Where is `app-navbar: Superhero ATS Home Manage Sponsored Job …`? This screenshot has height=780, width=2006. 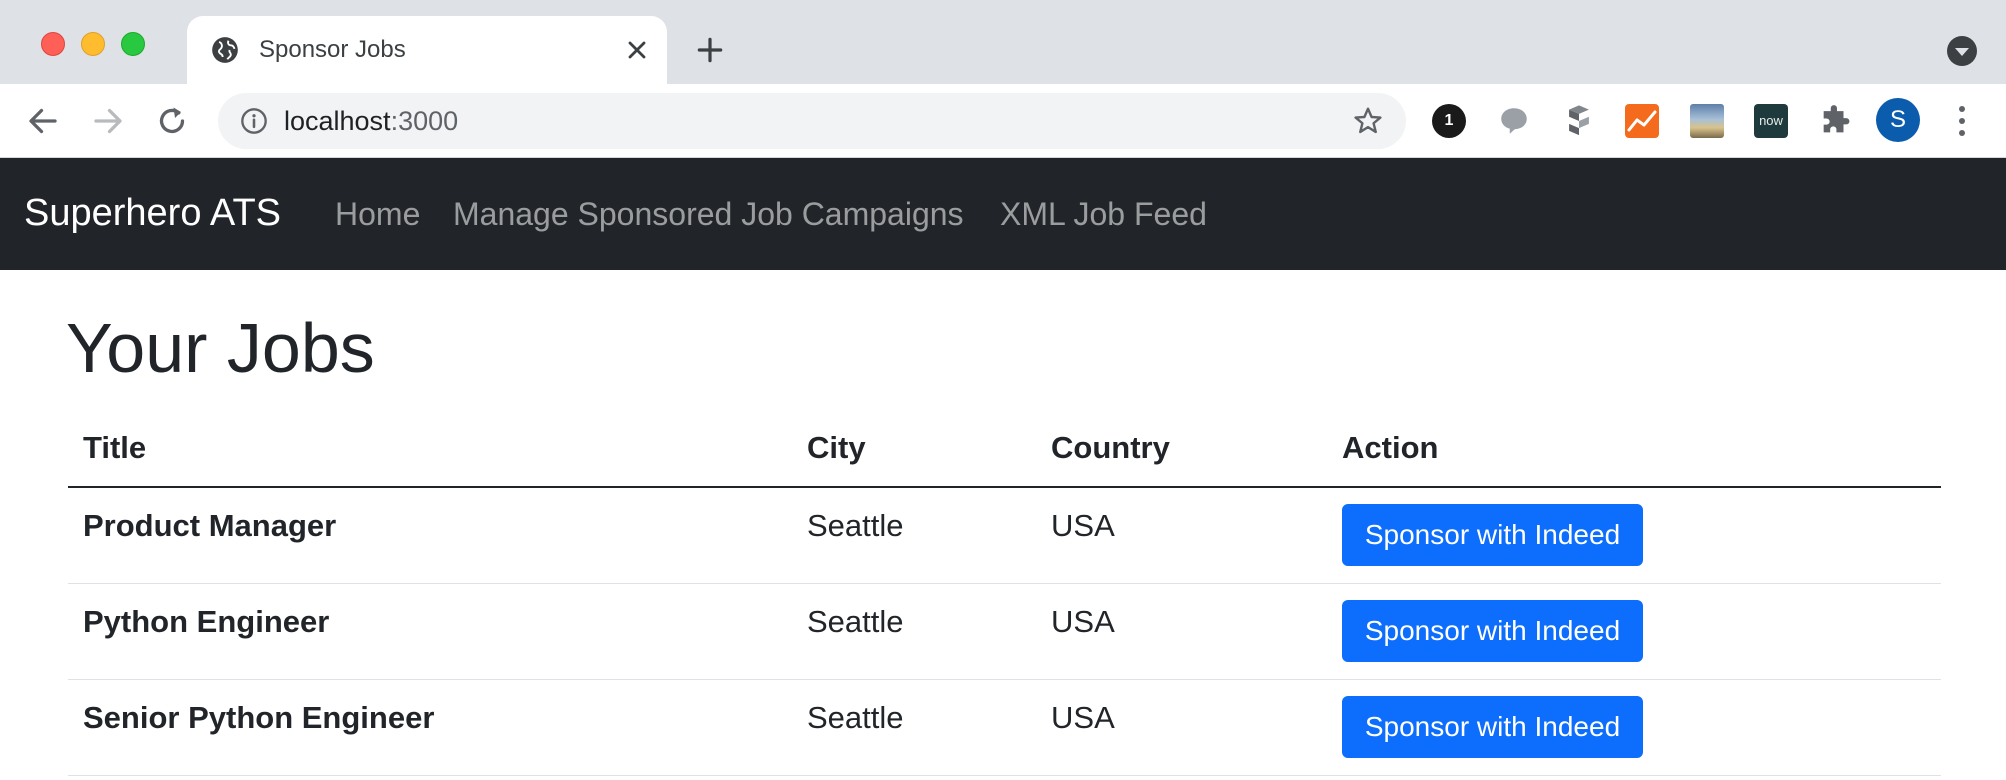 app-navbar: Superhero ATS Home Manage Sponsored Job … is located at coordinates (1003, 214).